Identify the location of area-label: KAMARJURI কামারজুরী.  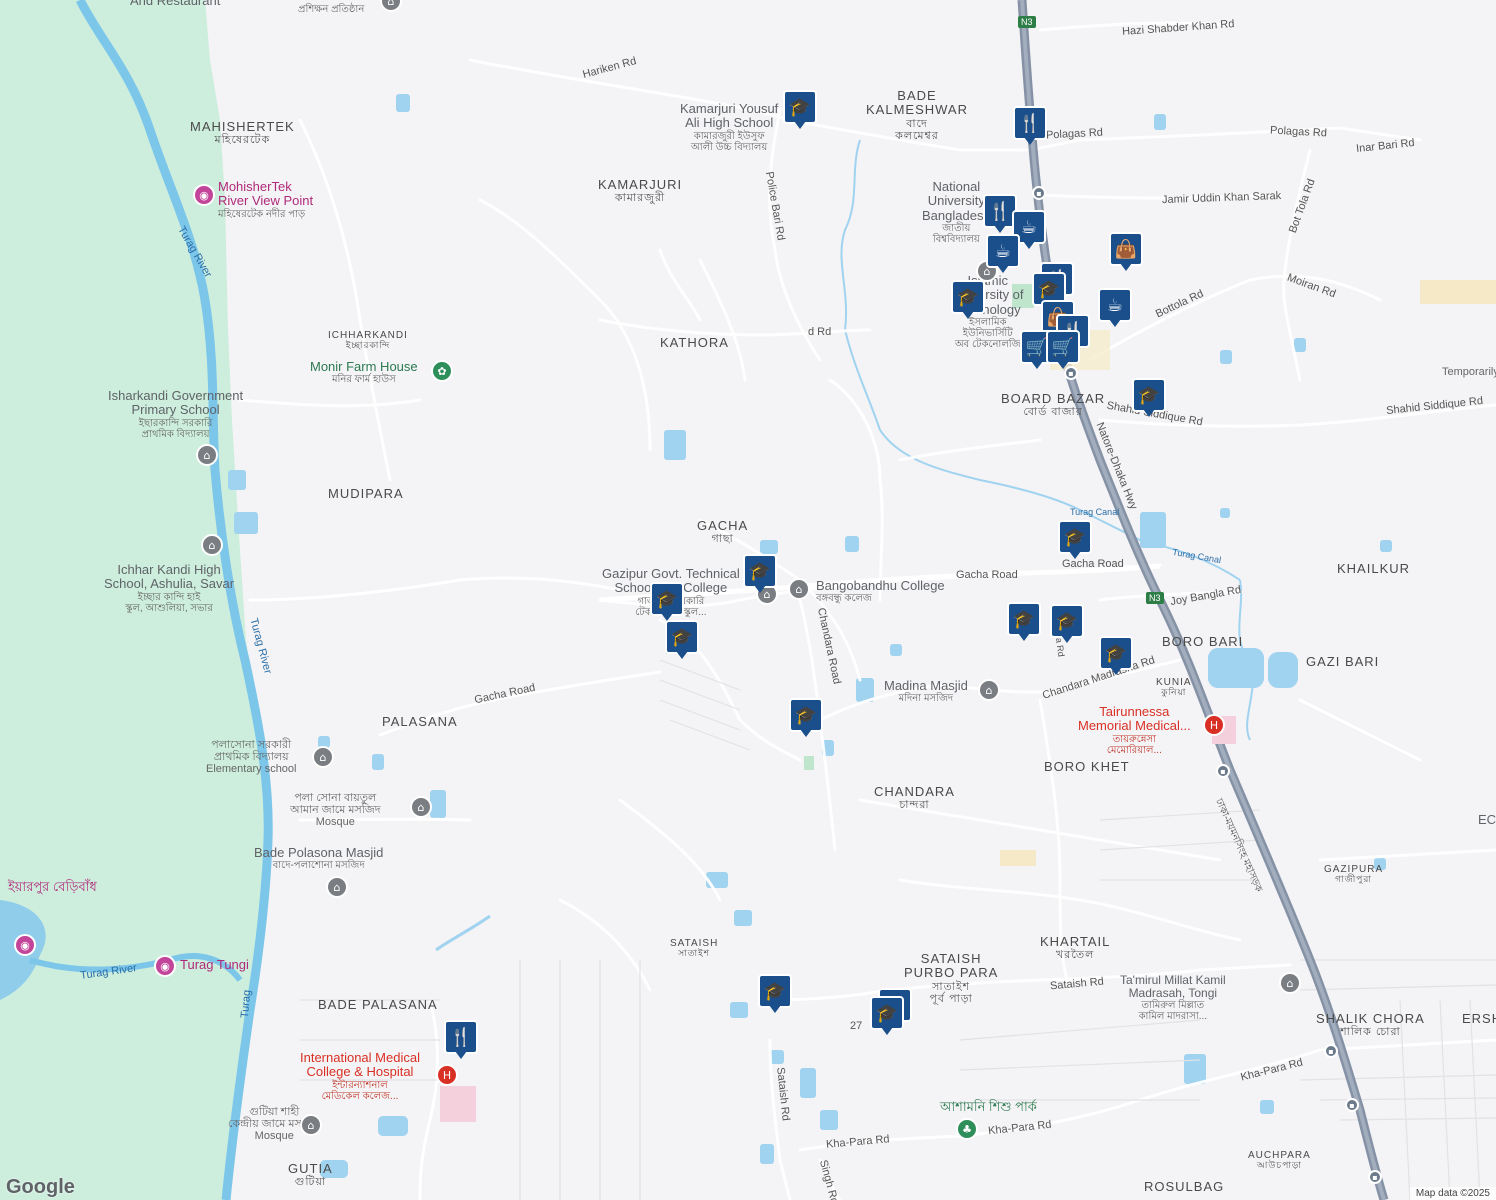
(640, 191).